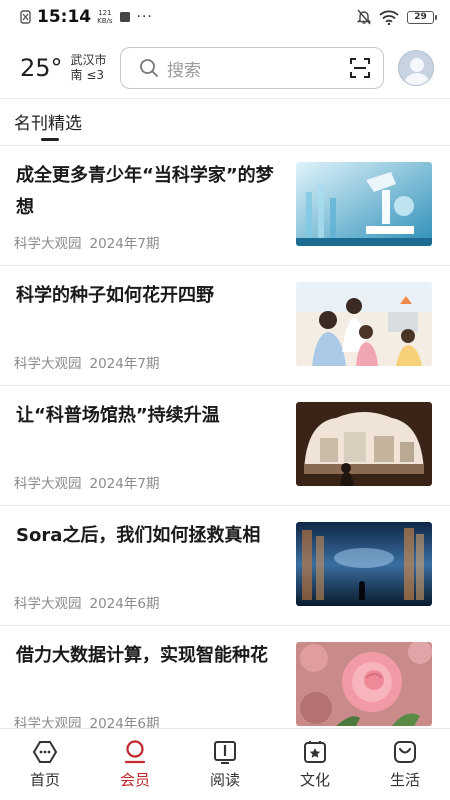 The image size is (450, 800). What do you see at coordinates (105, 17) in the screenshot?
I see `network-speed: 121 KB/s` at bounding box center [105, 17].